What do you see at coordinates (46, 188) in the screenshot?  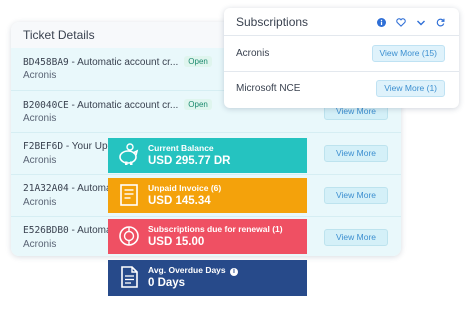 I see `ticket-code: 21A32A04` at bounding box center [46, 188].